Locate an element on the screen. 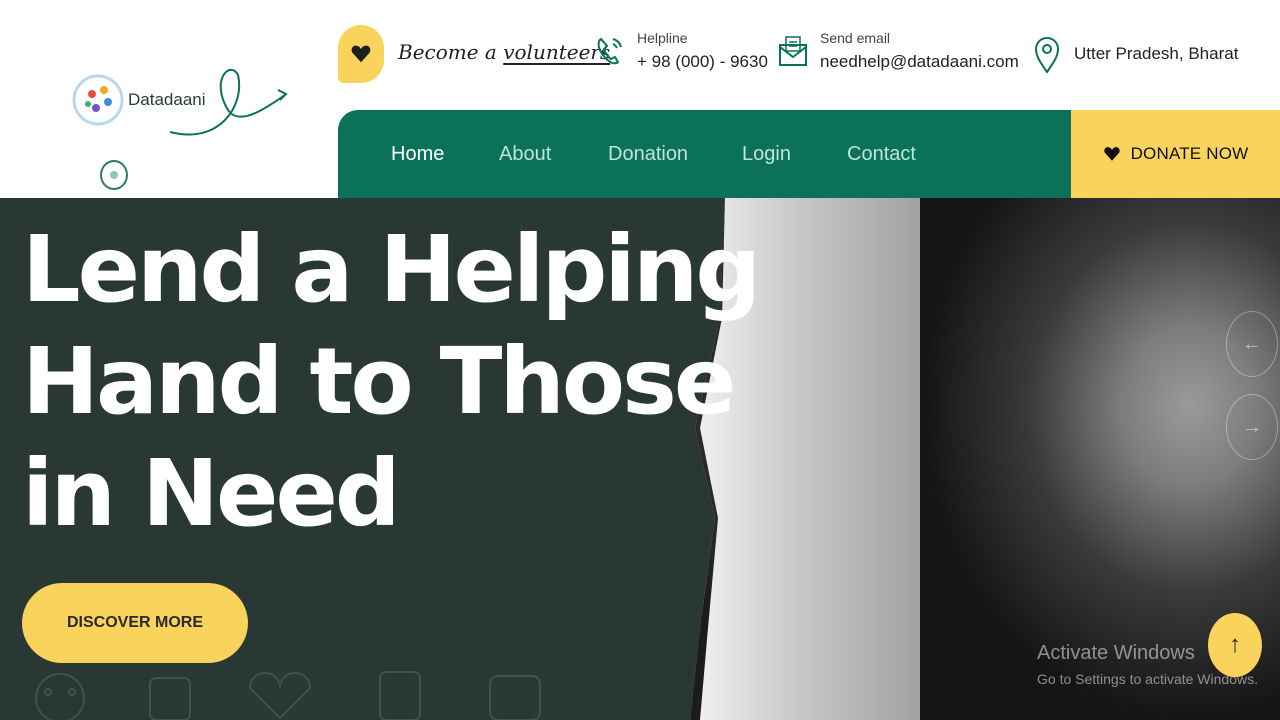  heart-icon is located at coordinates (1111, 154).